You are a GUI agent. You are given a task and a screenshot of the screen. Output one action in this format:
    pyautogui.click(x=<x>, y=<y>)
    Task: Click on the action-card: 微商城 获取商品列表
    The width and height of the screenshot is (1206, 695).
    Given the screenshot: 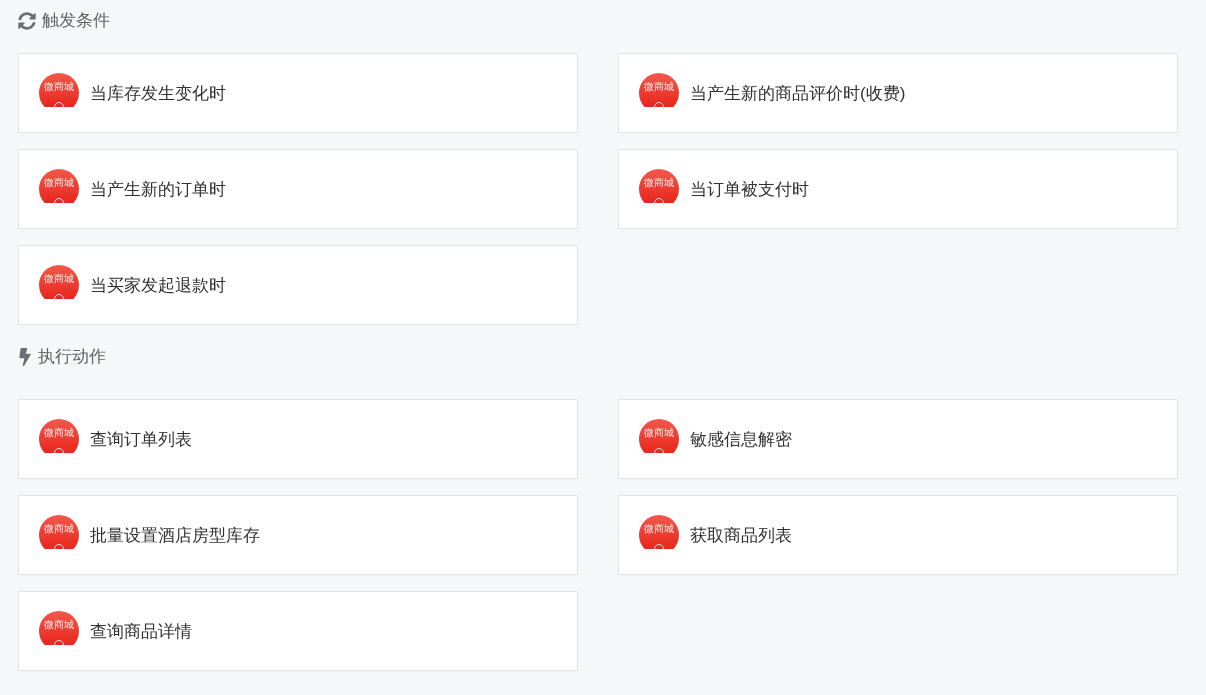 What is the action you would take?
    pyautogui.click(x=898, y=535)
    